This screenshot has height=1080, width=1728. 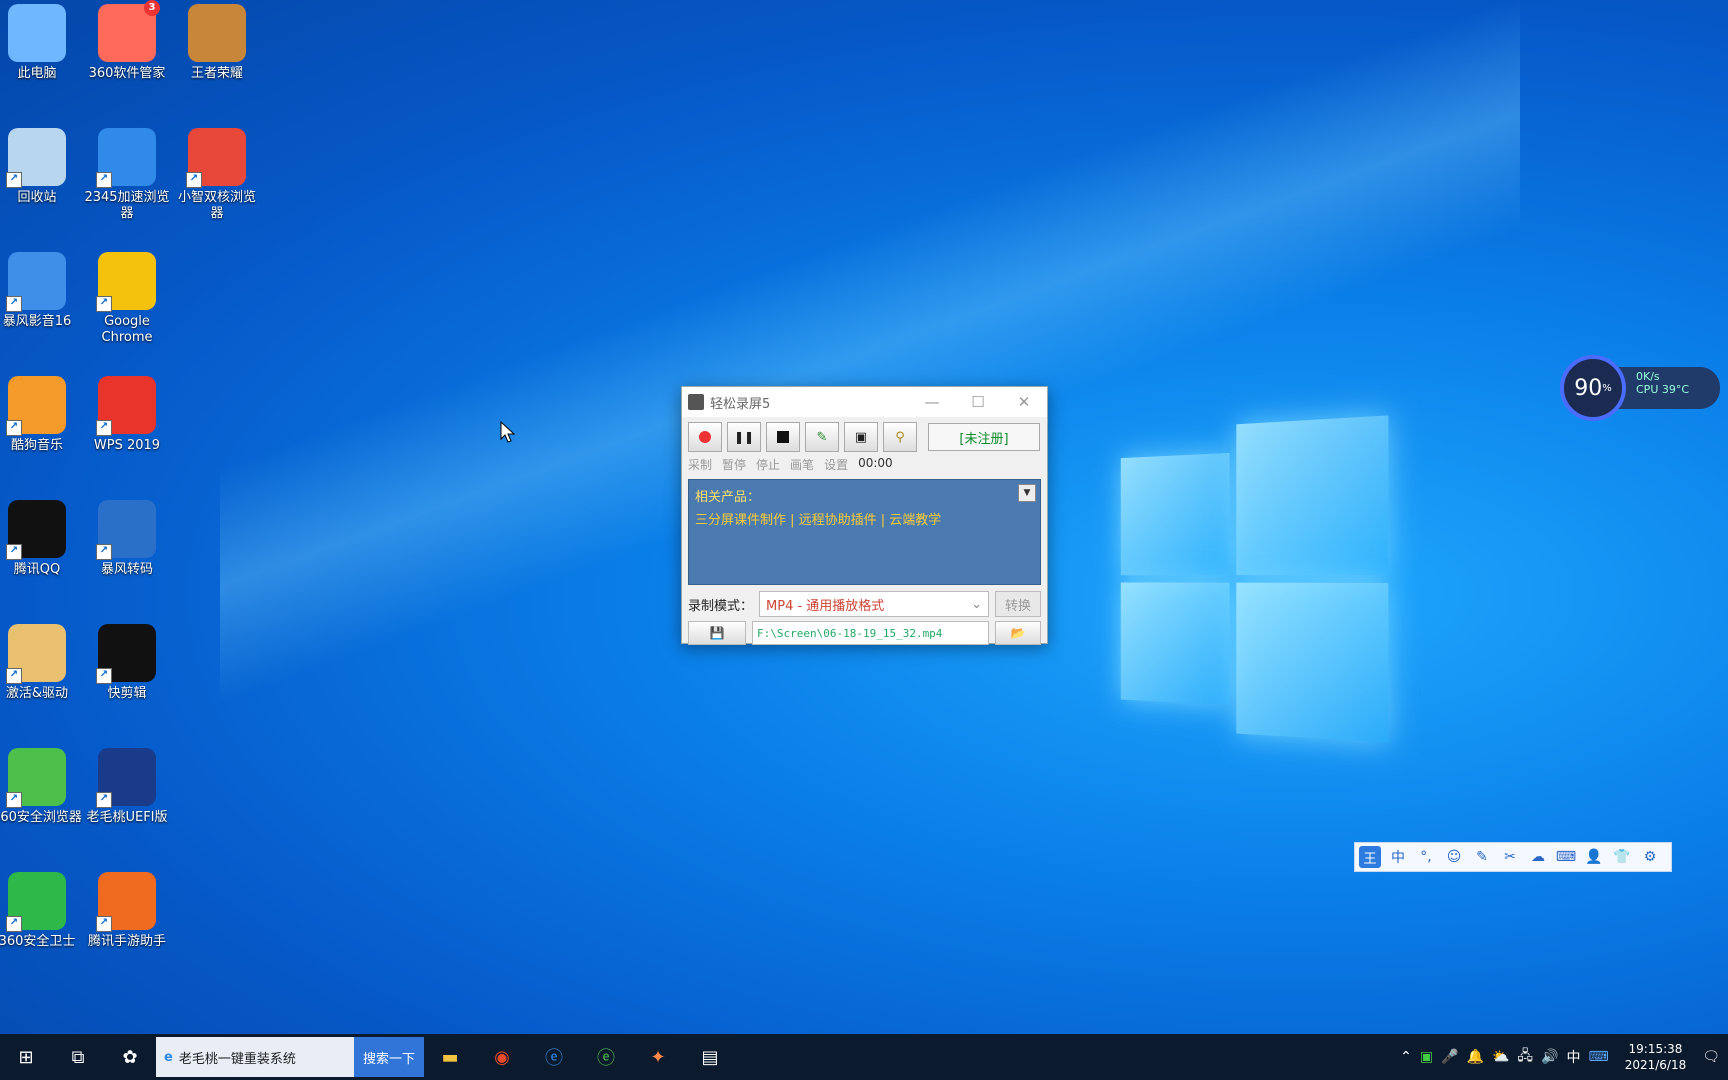 I want to click on settings-button: ⚲, so click(x=900, y=437).